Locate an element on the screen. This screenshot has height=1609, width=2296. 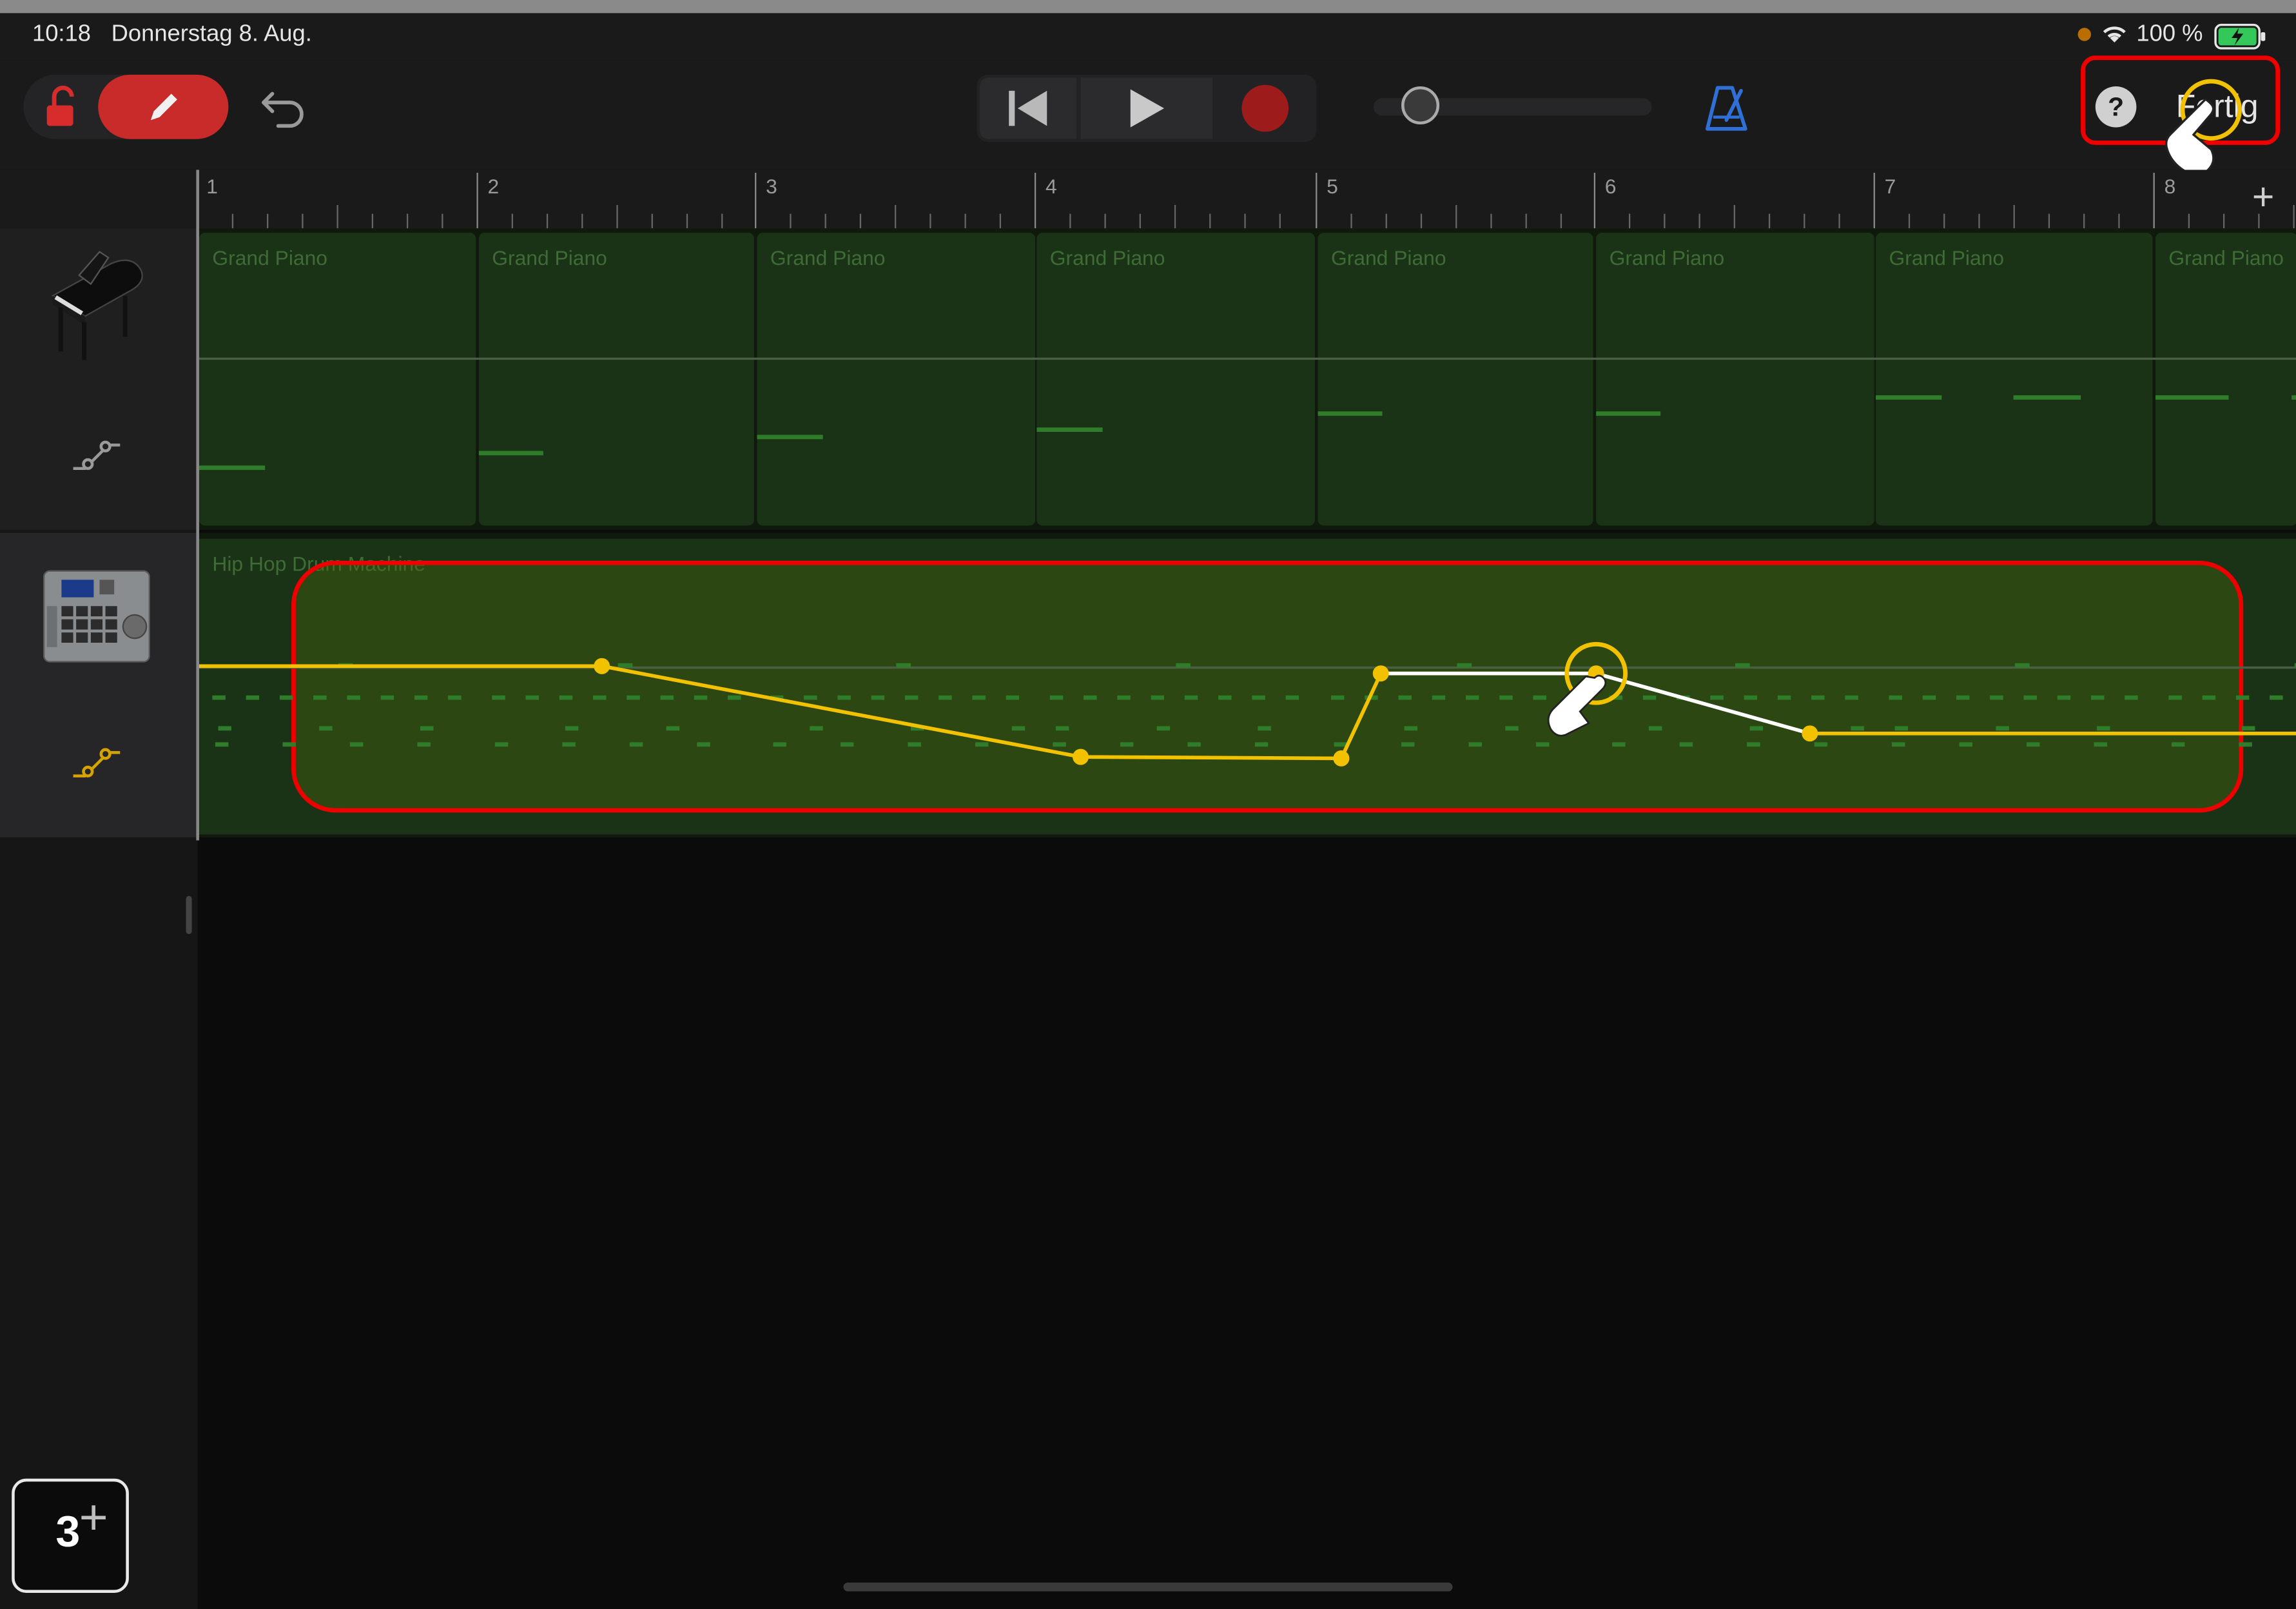
add-section-button: + is located at coordinates (2263, 196).